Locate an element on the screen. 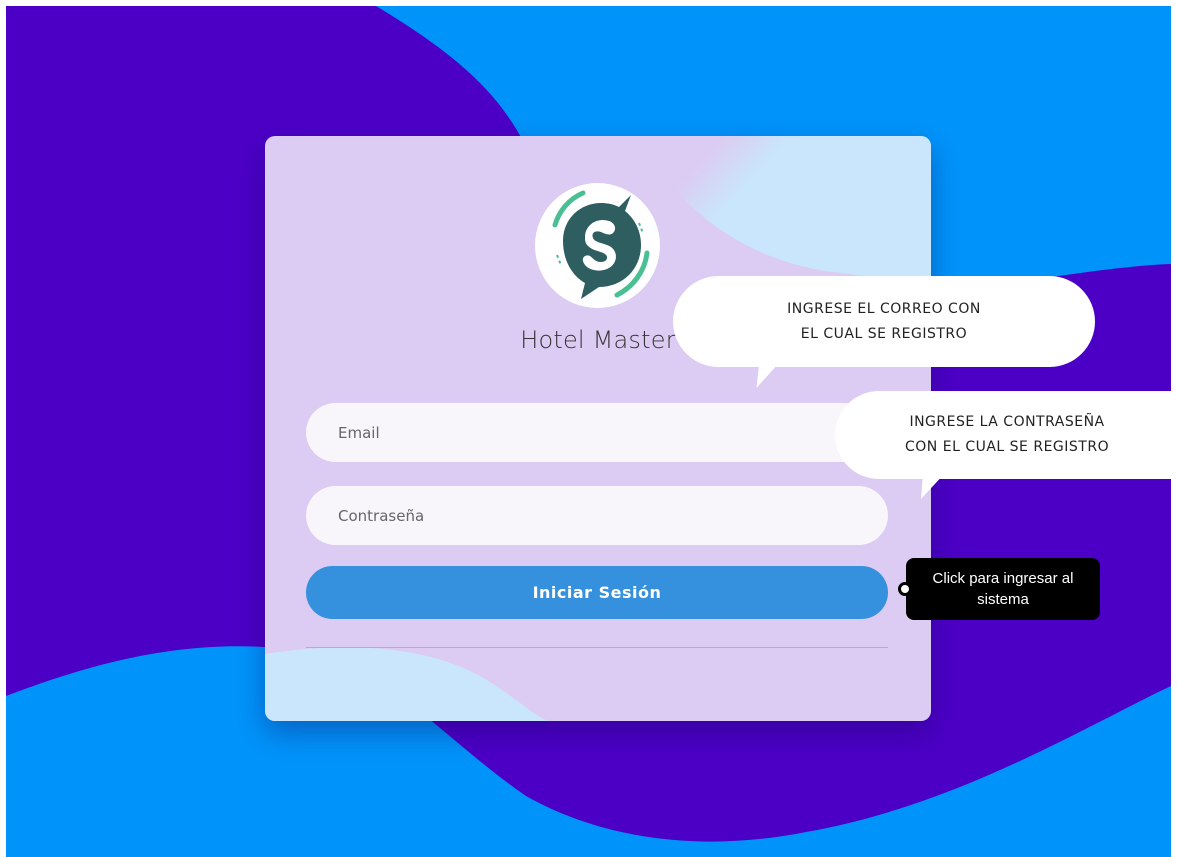 This screenshot has height=857, width=1177. divider is located at coordinates (597, 647).